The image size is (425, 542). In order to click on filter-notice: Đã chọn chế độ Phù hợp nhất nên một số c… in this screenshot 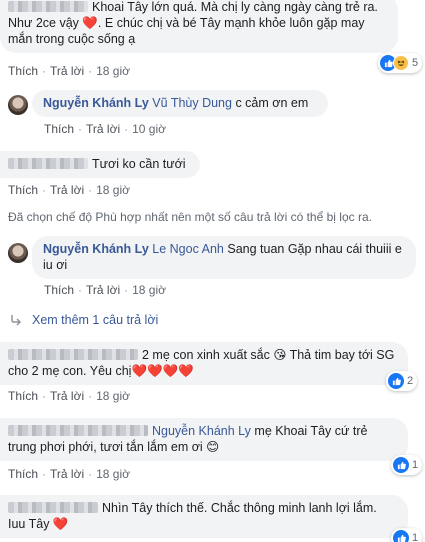, I will do `click(190, 217)`.